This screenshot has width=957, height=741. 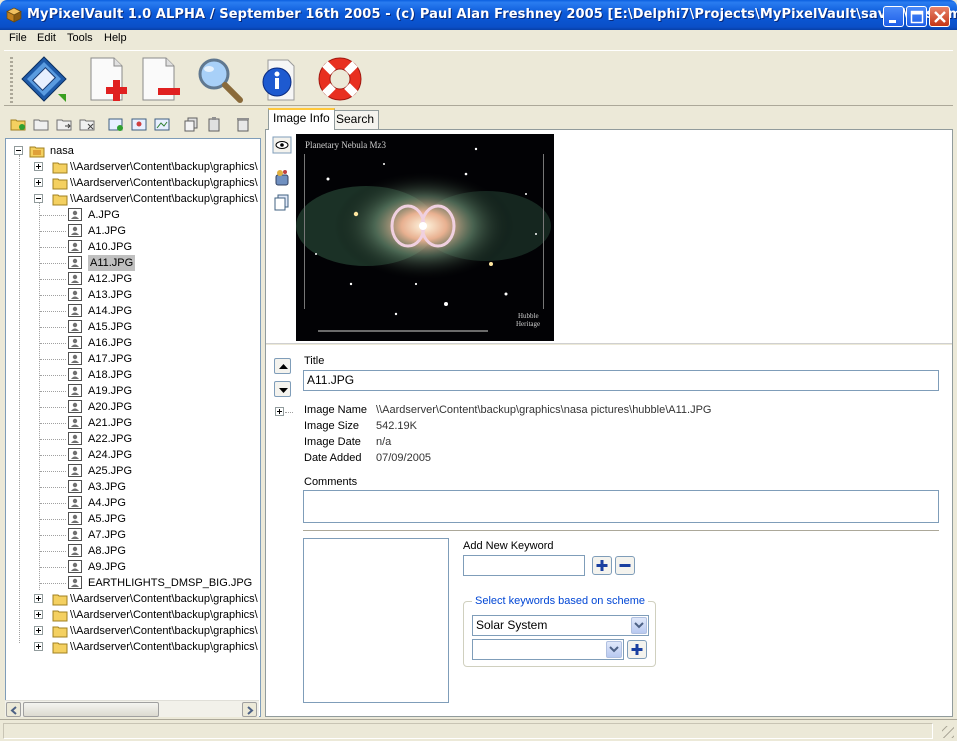 I want to click on magnifier-icon, so click(x=220, y=80).